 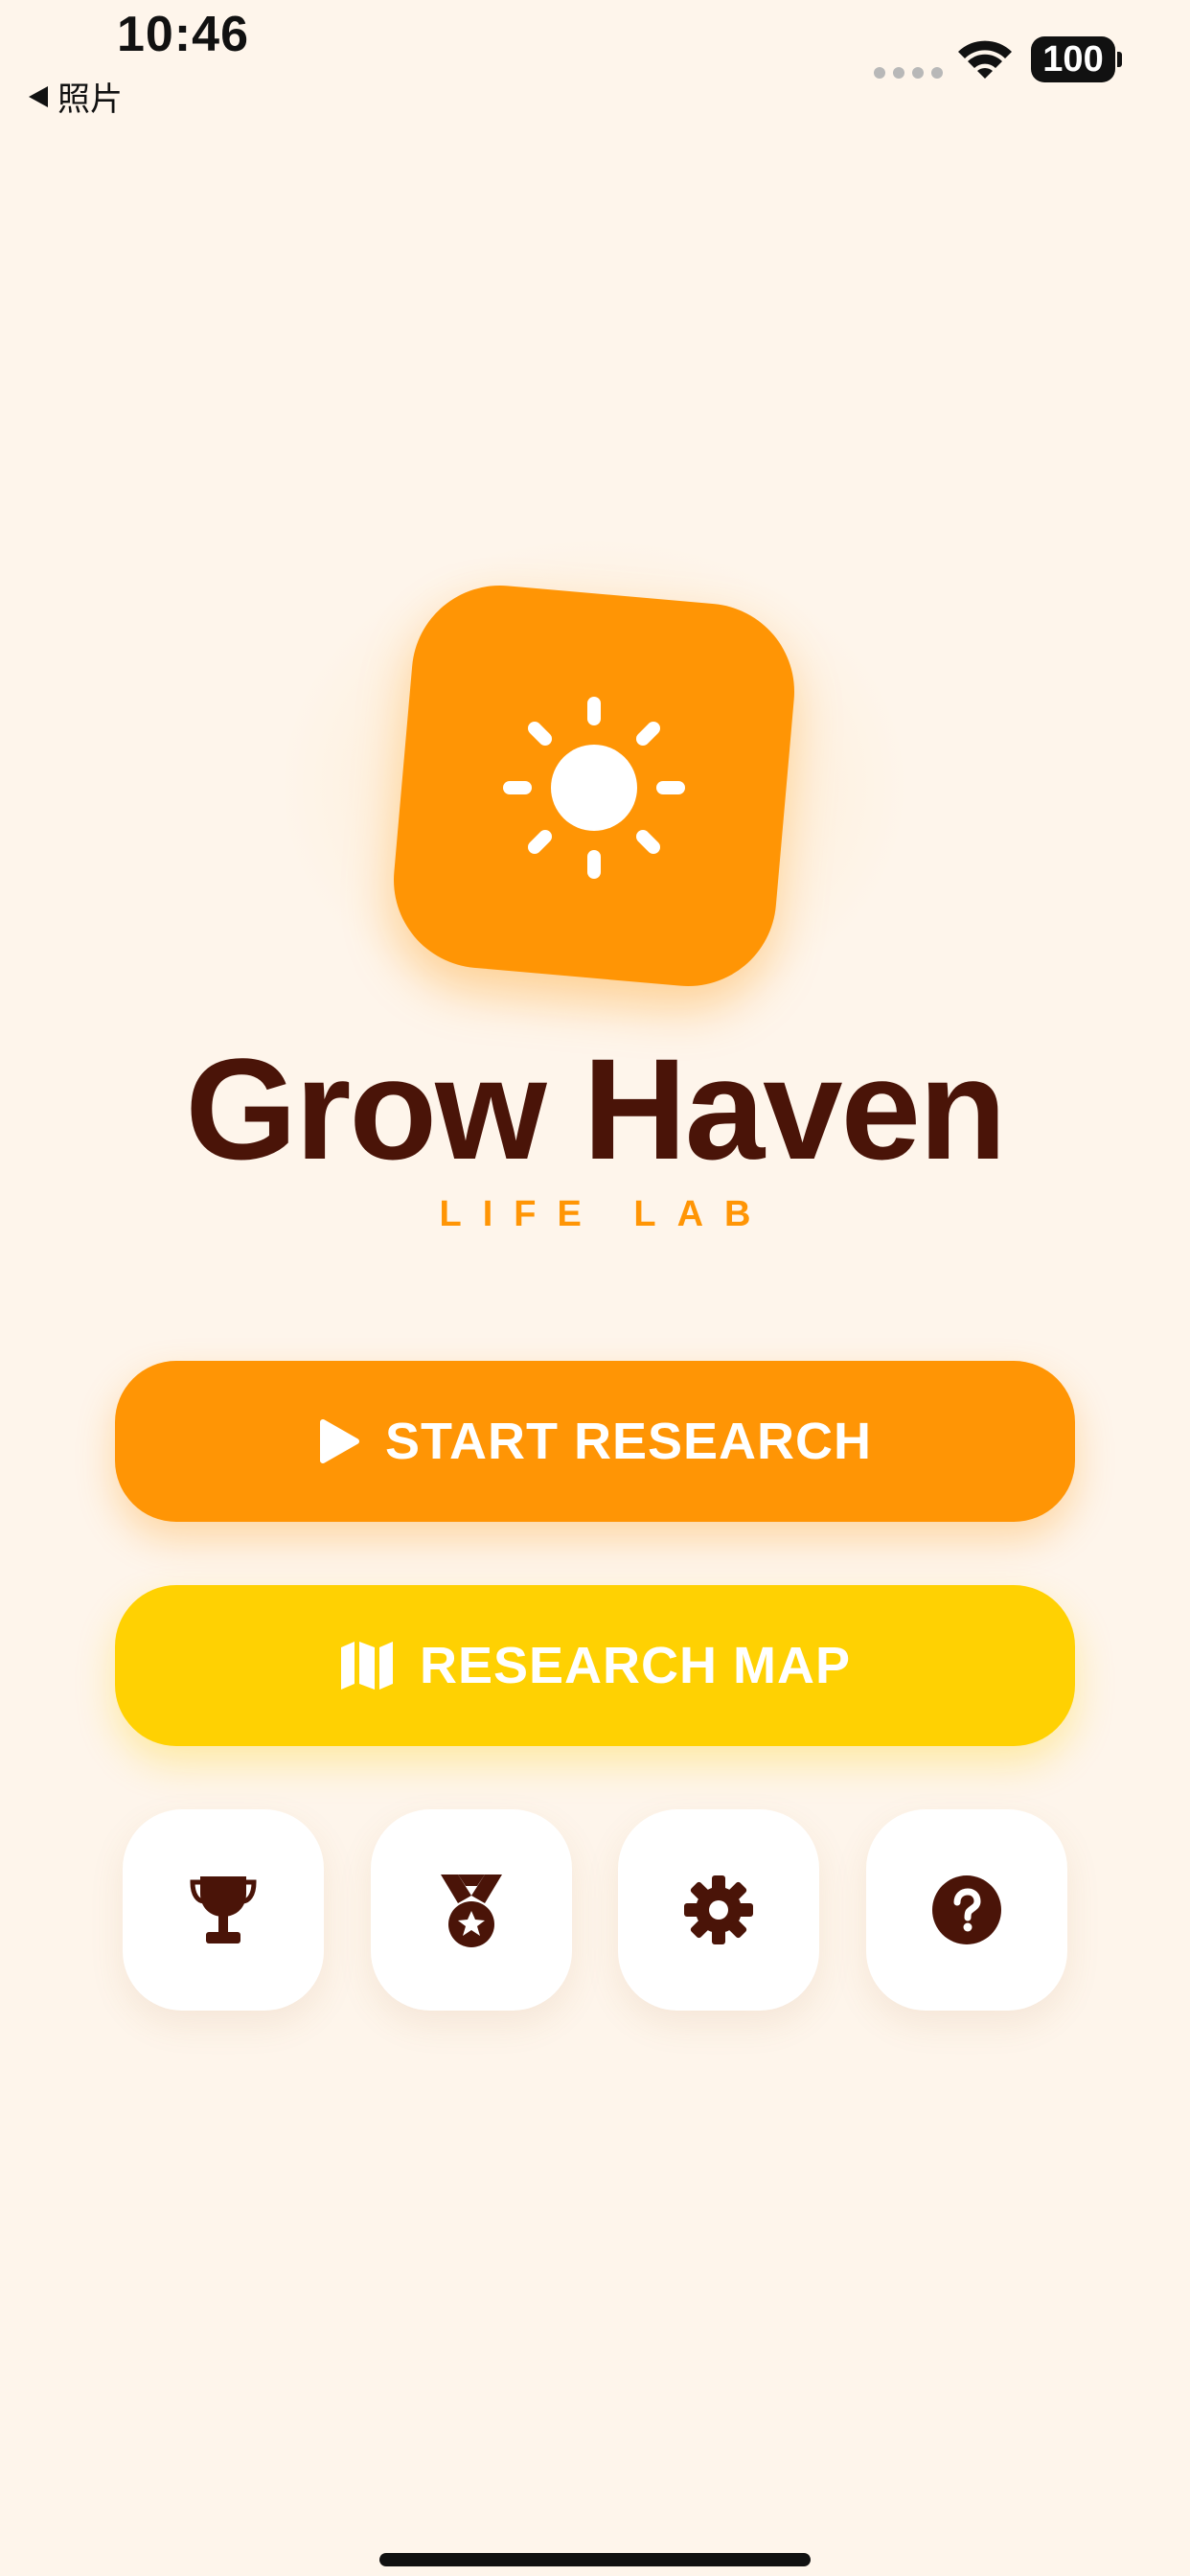 I want to click on battery-icon: 100, so click(x=1073, y=59).